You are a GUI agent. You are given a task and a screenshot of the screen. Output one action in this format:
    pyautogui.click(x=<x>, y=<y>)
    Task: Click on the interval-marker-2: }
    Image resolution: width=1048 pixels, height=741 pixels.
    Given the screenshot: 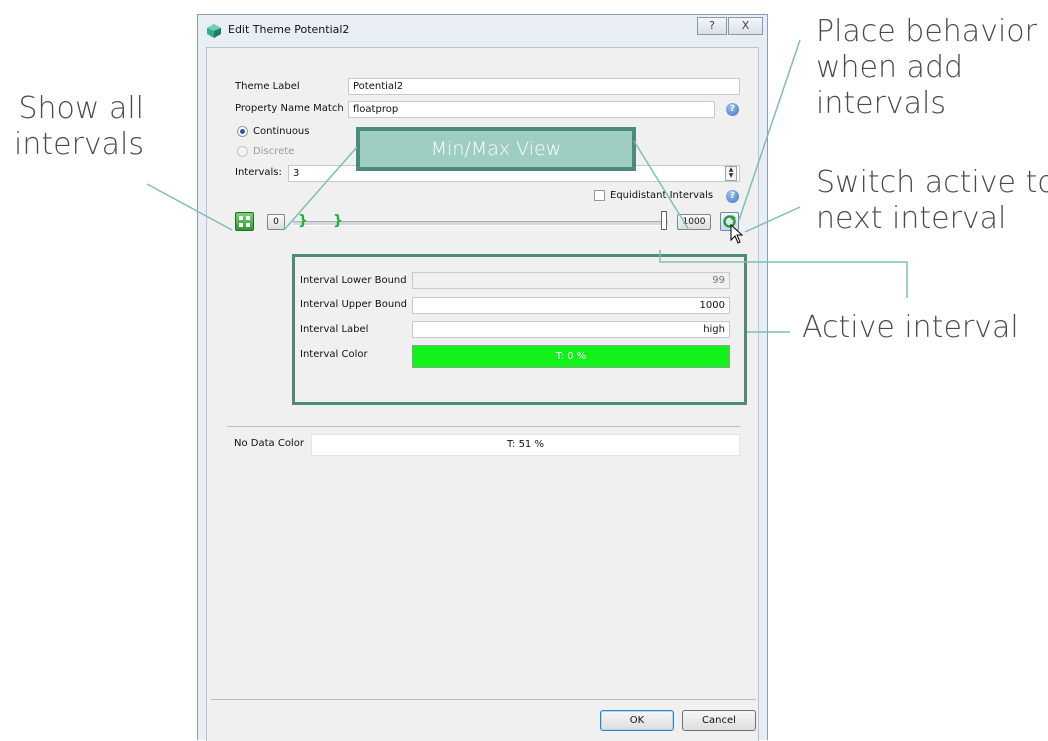 What is the action you would take?
    pyautogui.click(x=338, y=221)
    